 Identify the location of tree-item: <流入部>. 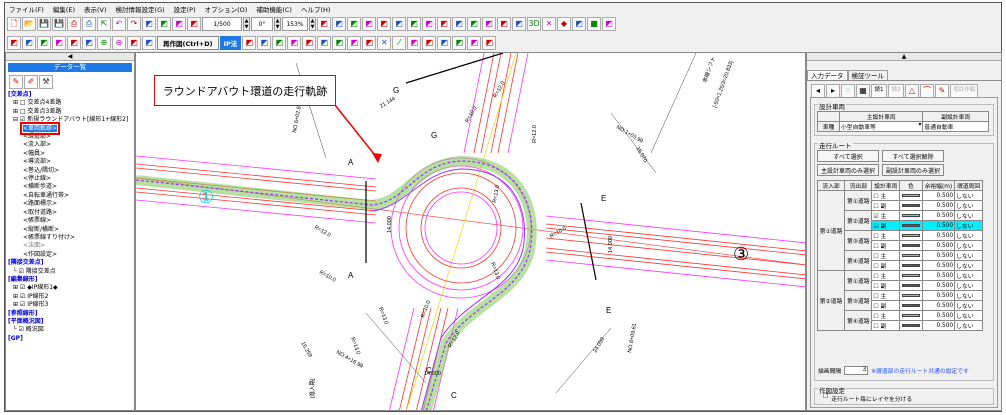
(70, 145).